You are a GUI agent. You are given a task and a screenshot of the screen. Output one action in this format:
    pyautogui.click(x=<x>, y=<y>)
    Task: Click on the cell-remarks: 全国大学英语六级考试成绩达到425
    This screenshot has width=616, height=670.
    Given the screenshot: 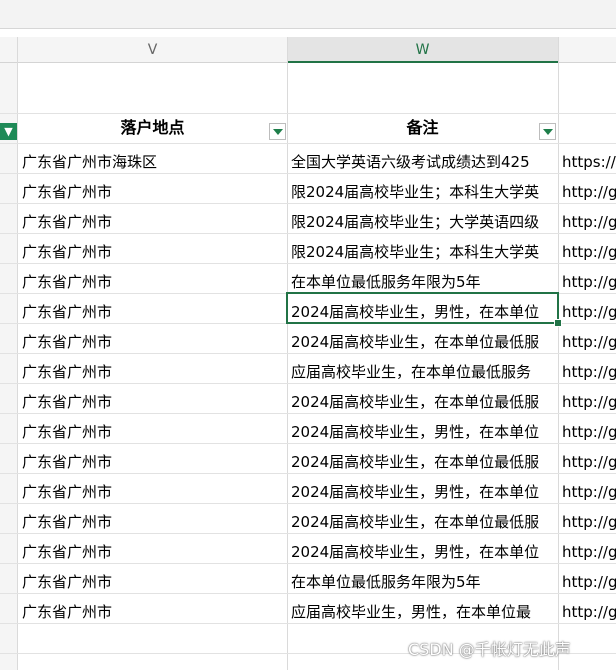 What is the action you would take?
    pyautogui.click(x=422, y=162)
    